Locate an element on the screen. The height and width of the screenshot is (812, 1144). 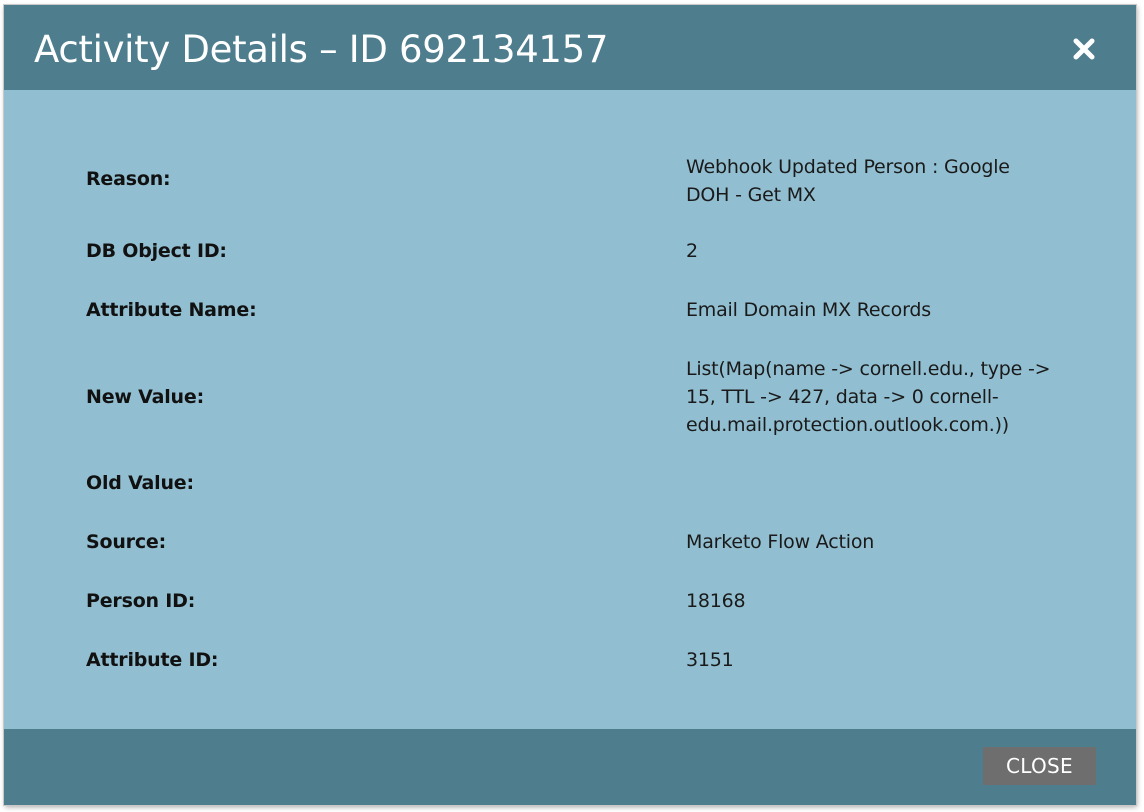
dialog-title: Activity Details – ID 692134157 is located at coordinates (321, 49).